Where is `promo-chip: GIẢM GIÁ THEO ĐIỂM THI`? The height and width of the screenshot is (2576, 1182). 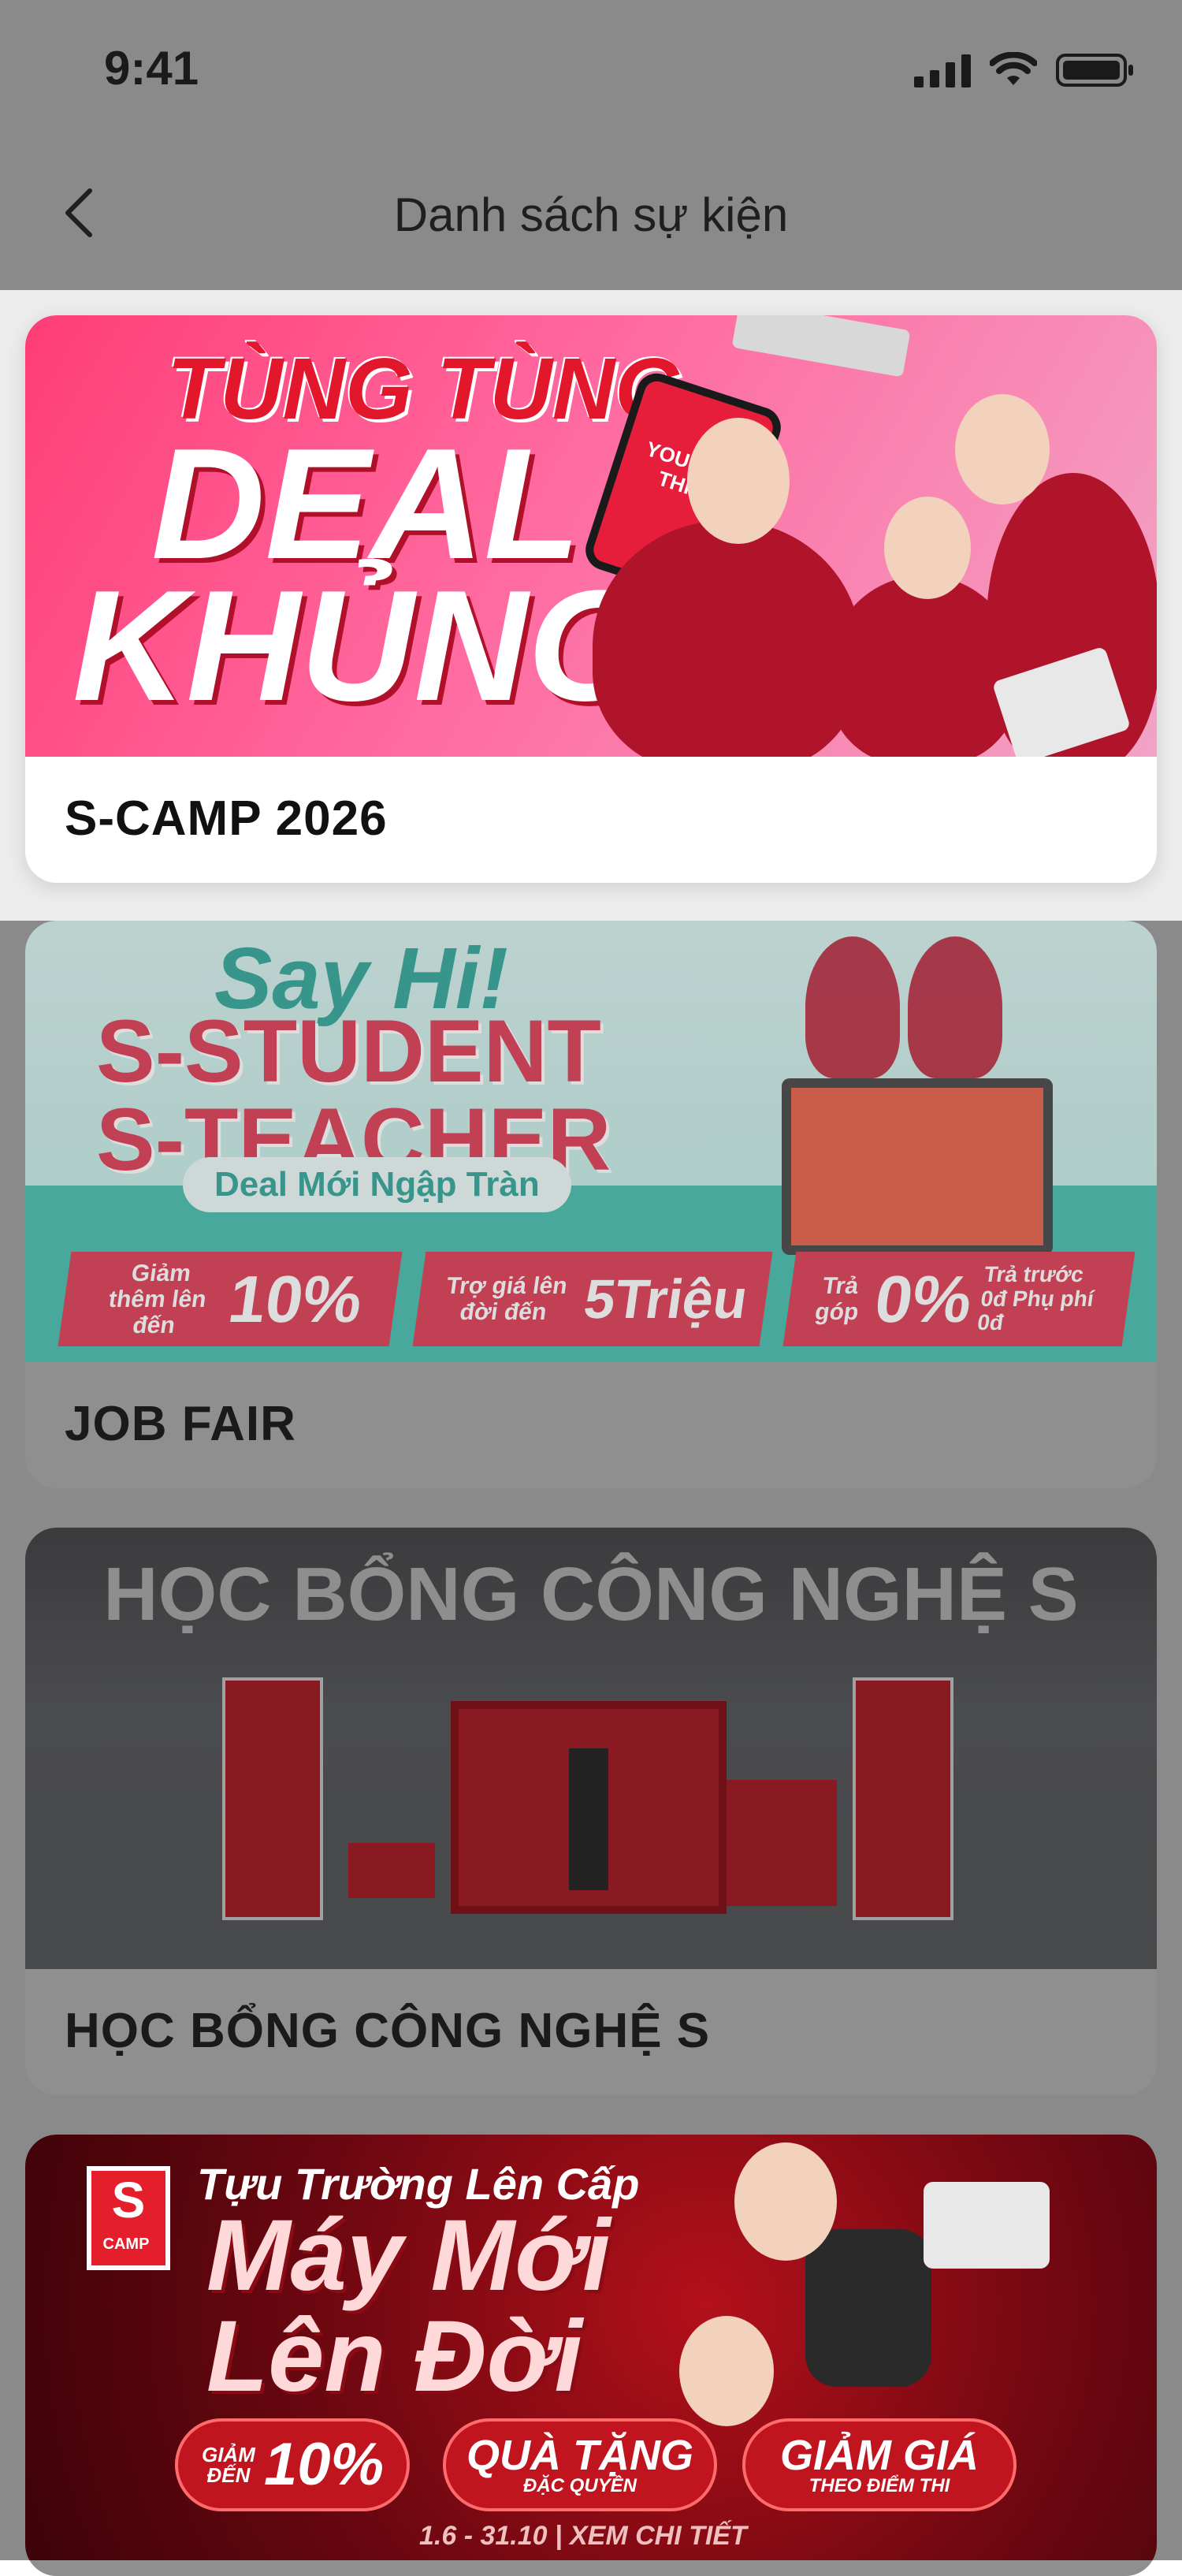 promo-chip: GIẢM GIÁ THEO ĐIỂM THI is located at coordinates (880, 2464).